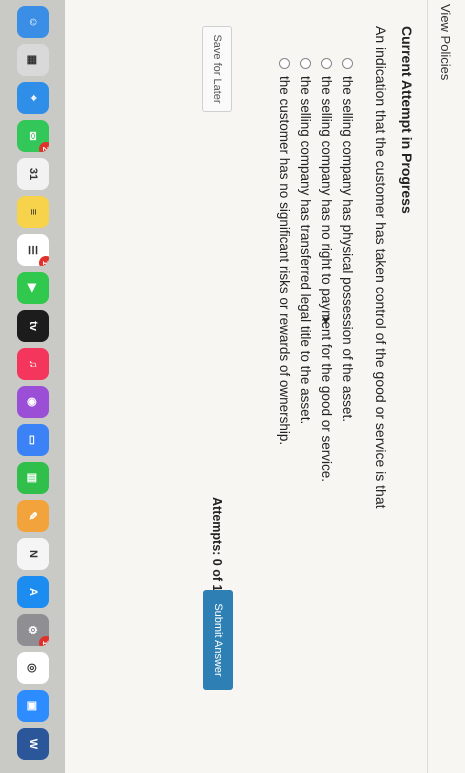 Image resolution: width=465 pixels, height=773 pixels. I want to click on messages-icon: ✉2, so click(33, 136).